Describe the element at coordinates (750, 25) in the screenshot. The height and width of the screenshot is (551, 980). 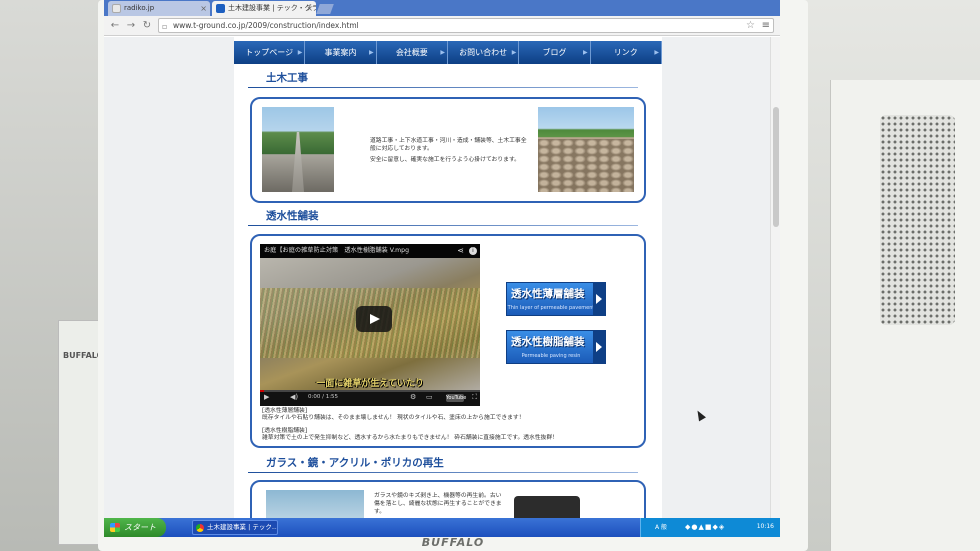
I see `bookmark-star-icon: ☆` at that location.